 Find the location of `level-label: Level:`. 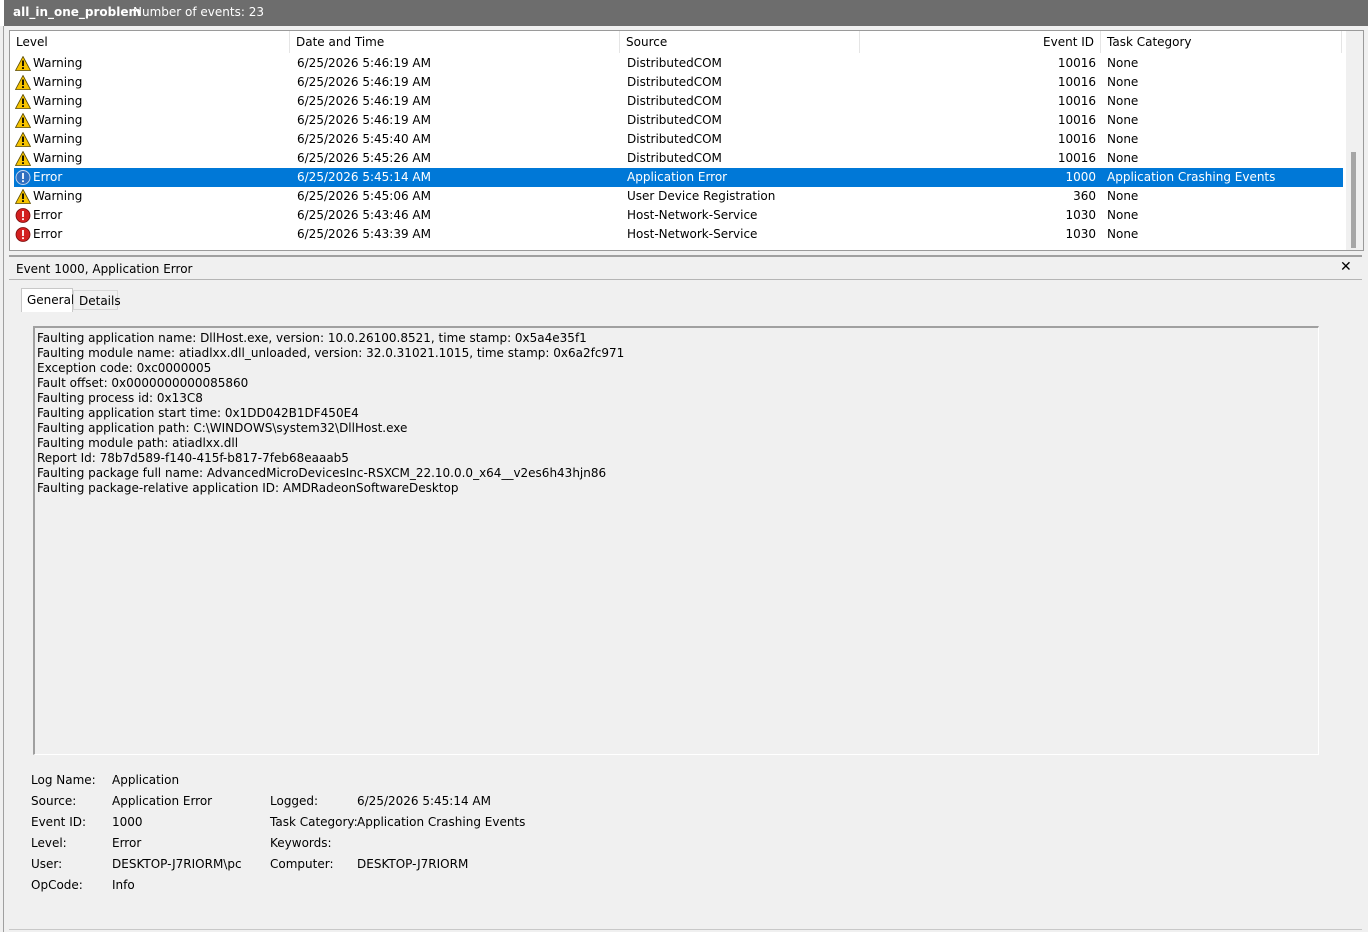

level-label: Level: is located at coordinates (49, 843).